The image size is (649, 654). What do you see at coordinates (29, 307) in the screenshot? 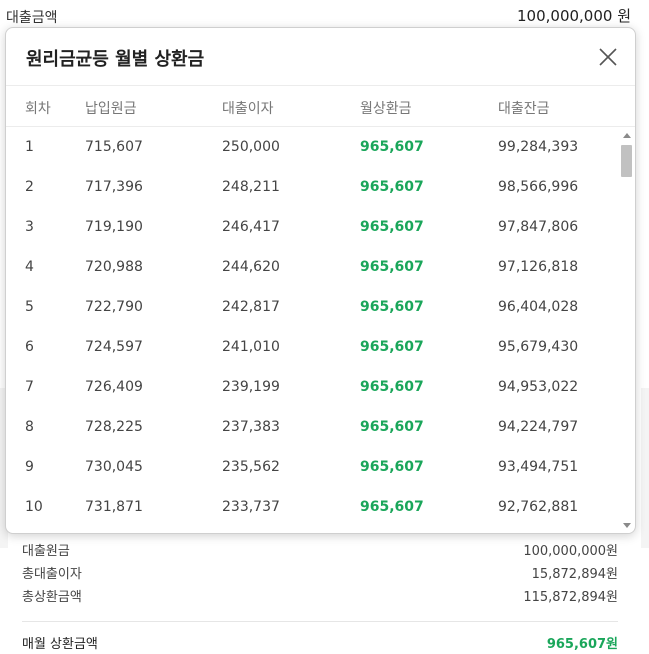
I see `cell-round: 5` at bounding box center [29, 307].